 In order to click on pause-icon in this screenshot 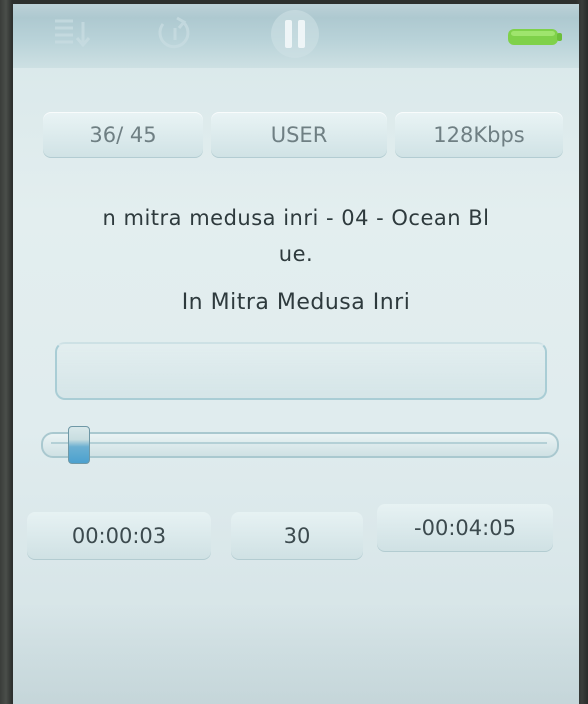, I will do `click(295, 34)`.